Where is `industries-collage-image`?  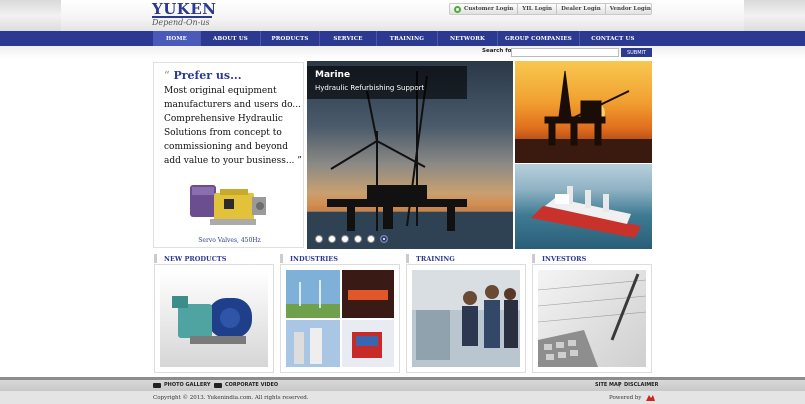 industries-collage-image is located at coordinates (340, 318).